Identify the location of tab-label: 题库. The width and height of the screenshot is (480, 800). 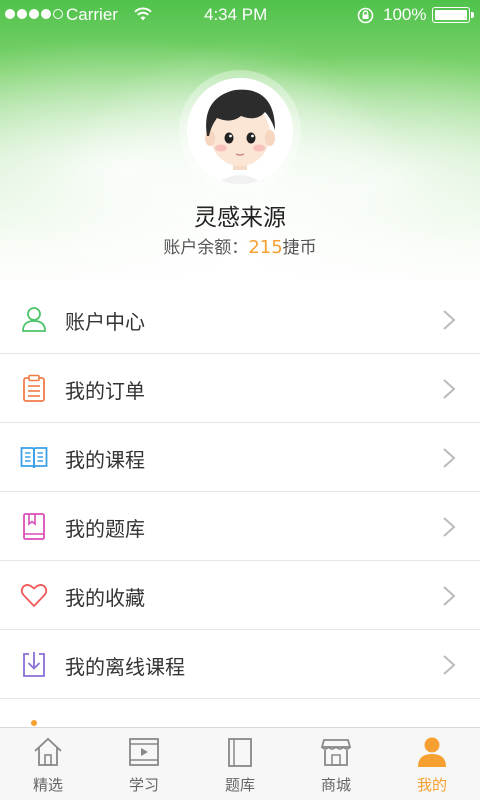
(239, 785).